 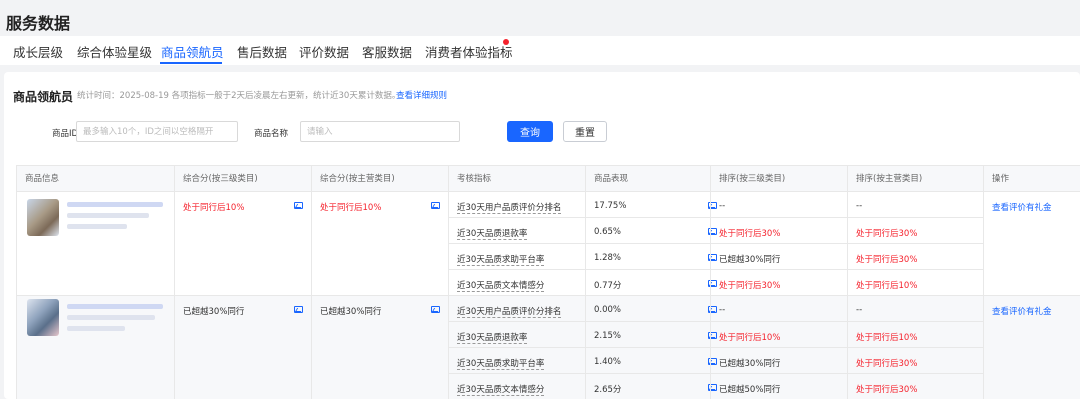 I want to click on header-performance: 商品表现, so click(x=648, y=179).